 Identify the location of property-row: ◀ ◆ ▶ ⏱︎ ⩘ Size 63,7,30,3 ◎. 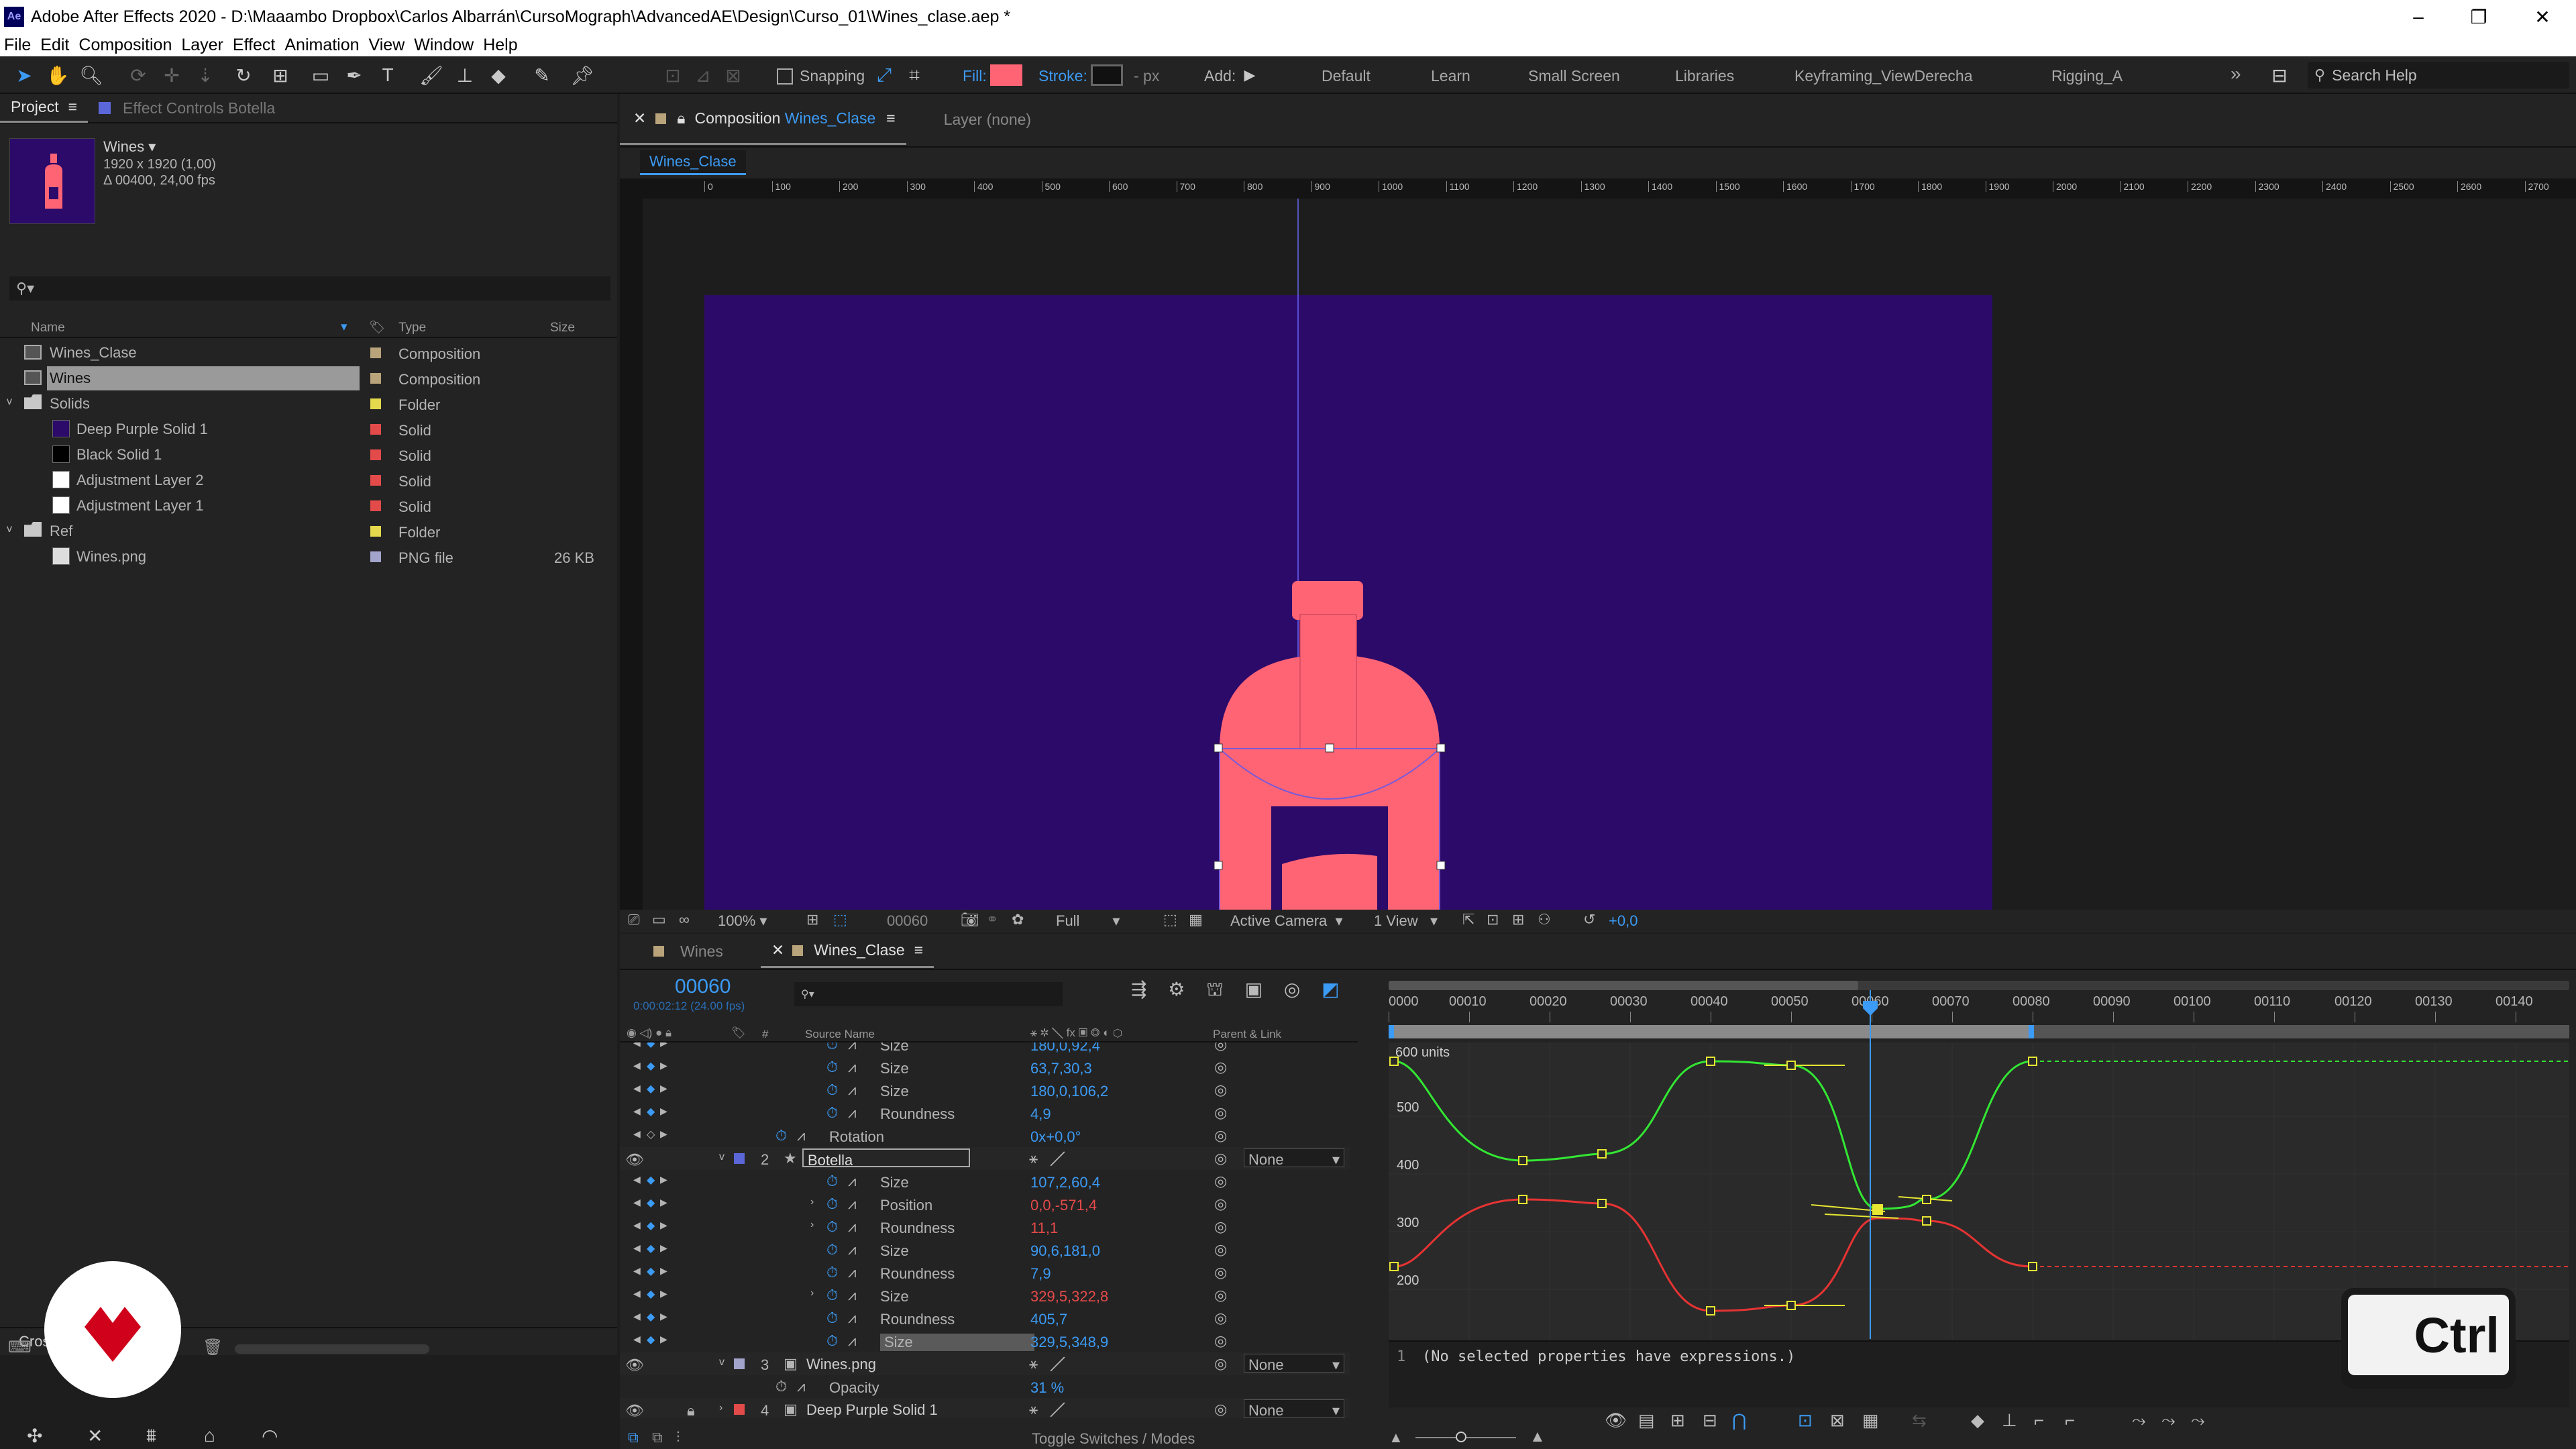
(985, 1067).